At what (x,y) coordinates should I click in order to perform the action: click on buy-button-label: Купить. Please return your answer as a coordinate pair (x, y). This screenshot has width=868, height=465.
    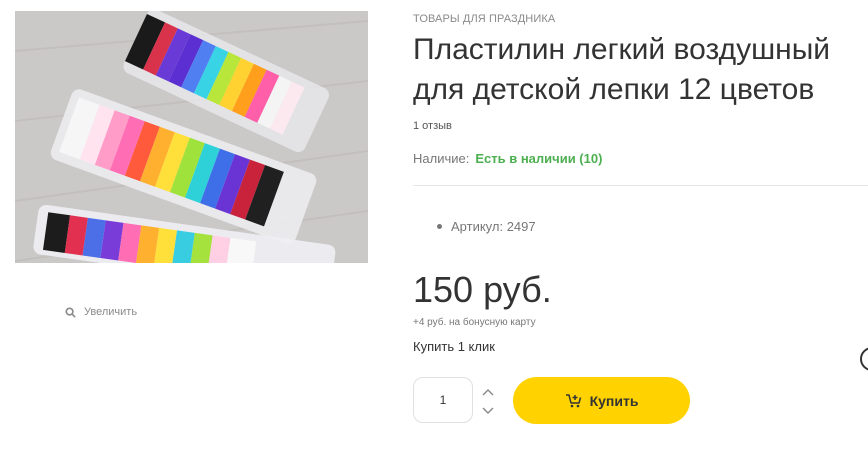
    Looking at the image, I should click on (614, 400).